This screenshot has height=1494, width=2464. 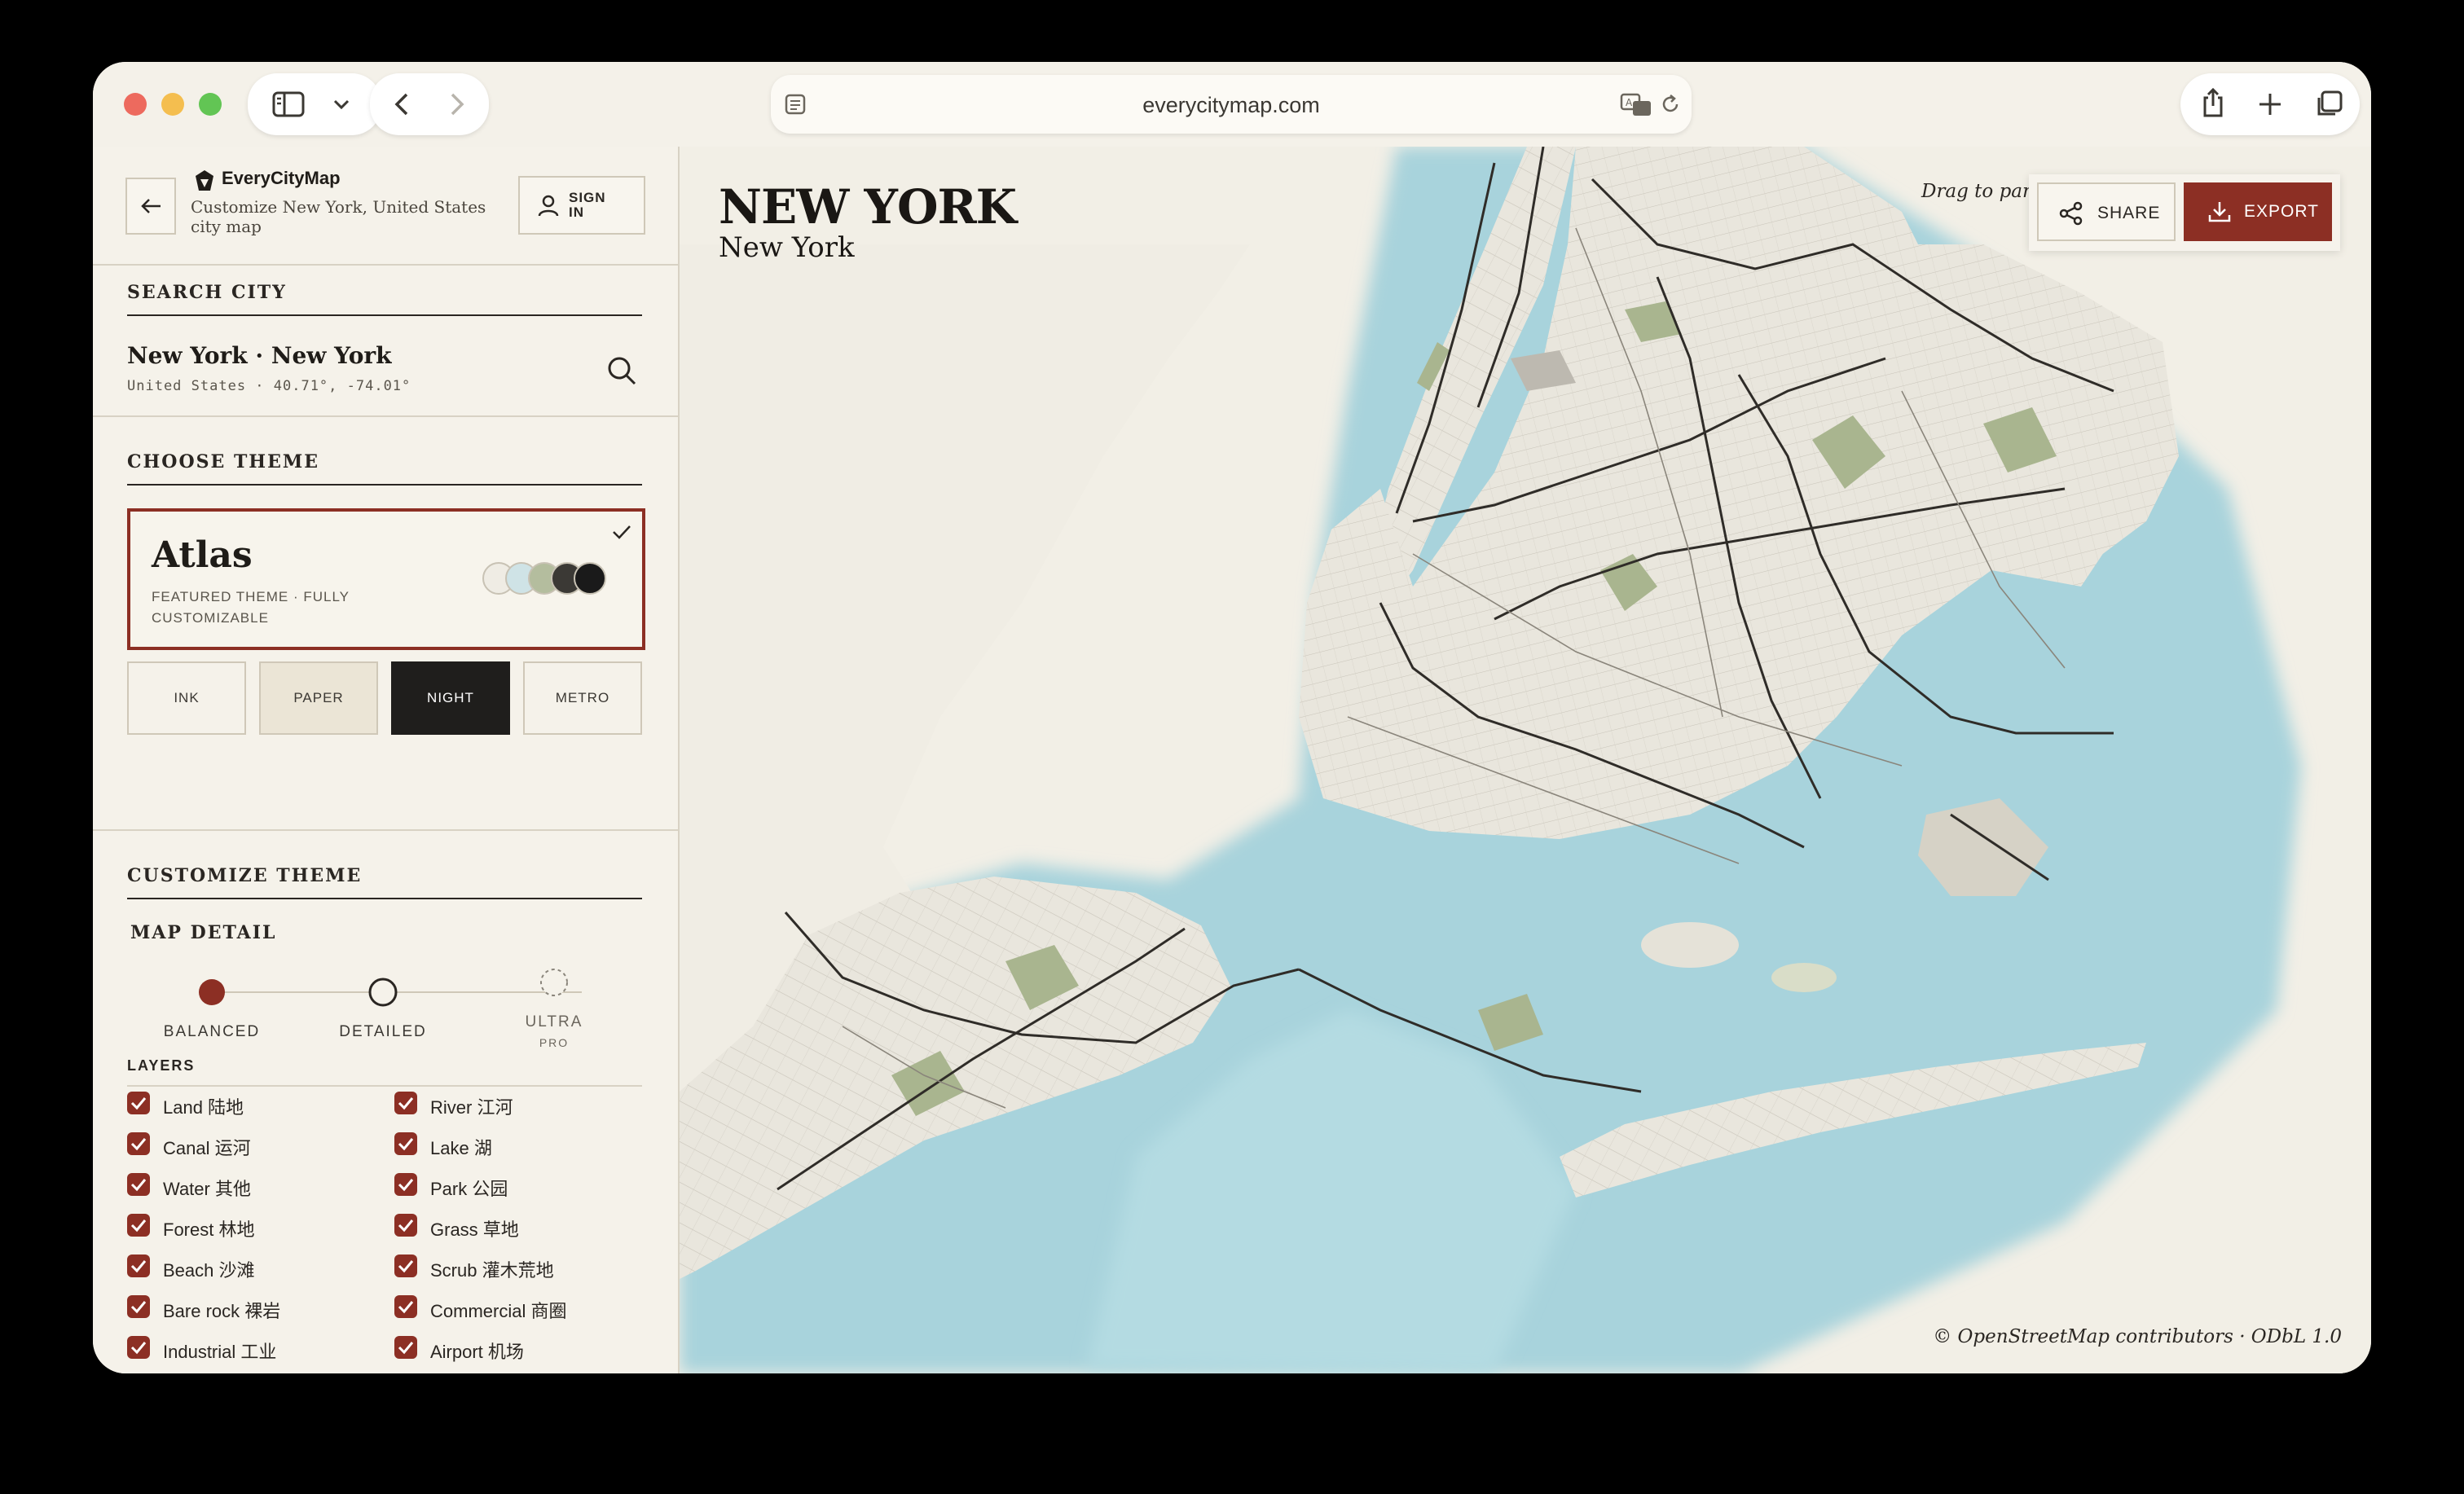 I want to click on map-detail-title: MAP DETAIL, so click(x=203, y=932).